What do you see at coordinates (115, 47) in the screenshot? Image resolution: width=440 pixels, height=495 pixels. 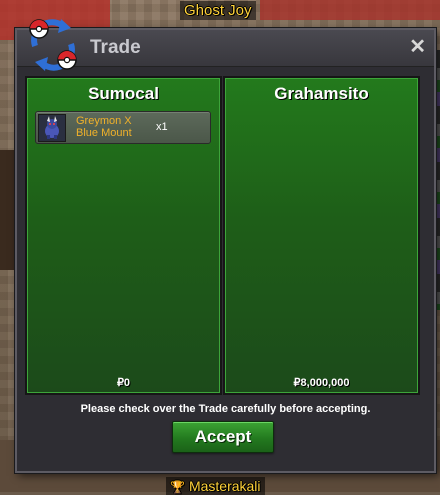 I see `window-title: Trade` at bounding box center [115, 47].